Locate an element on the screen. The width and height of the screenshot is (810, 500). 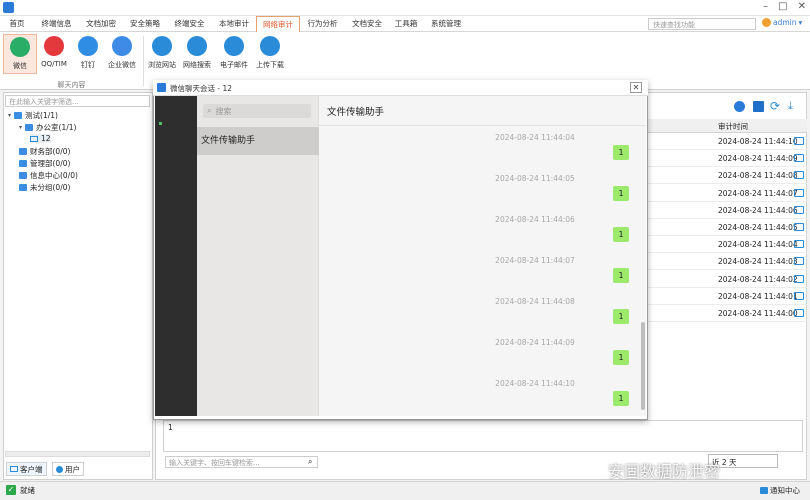
user-menu: admin ▾ is located at coordinates (782, 22).